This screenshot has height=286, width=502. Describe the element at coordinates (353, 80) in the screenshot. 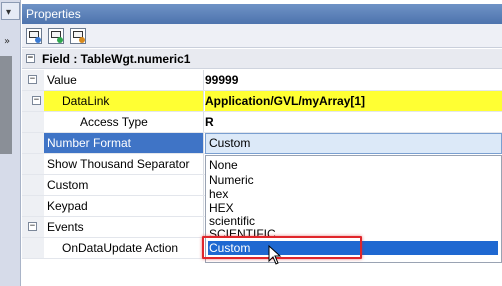

I see `property-value: 99999` at that location.